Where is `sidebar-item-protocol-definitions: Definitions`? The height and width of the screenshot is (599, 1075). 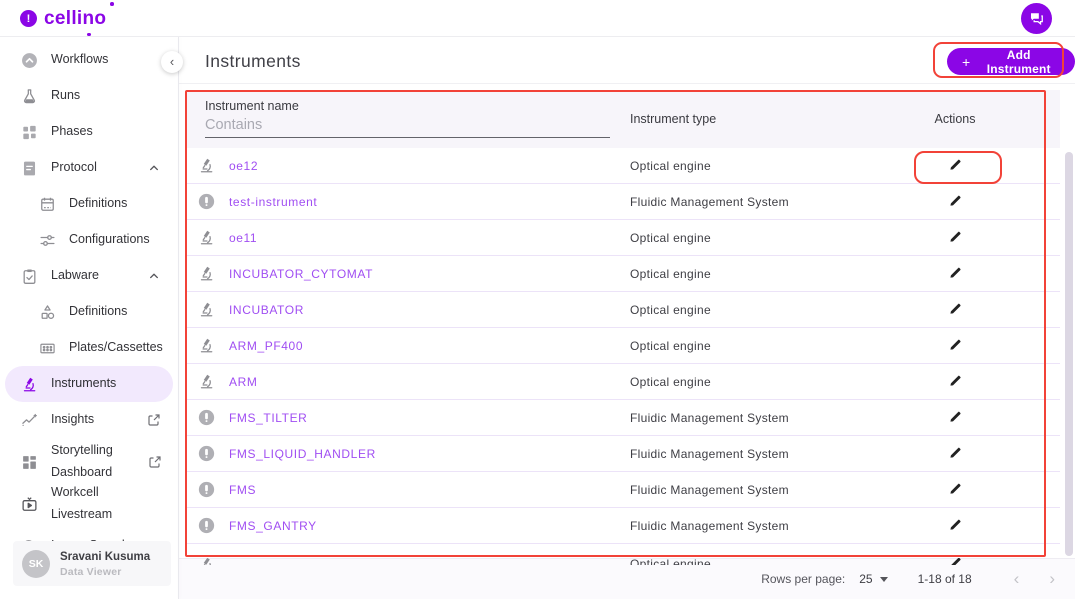
sidebar-item-protocol-definitions: Definitions is located at coordinates (89, 204).